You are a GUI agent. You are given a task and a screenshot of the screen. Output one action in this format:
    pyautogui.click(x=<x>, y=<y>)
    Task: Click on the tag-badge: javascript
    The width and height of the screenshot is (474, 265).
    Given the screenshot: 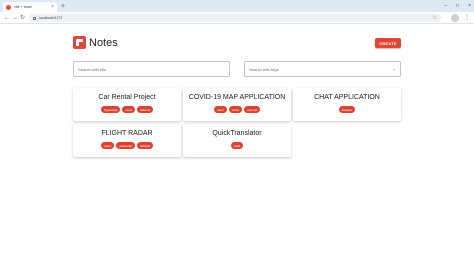 What is the action you would take?
    pyautogui.click(x=126, y=145)
    